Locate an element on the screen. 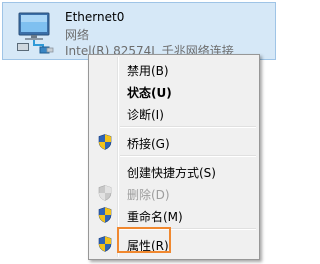 This screenshot has height=264, width=320. menu-item-disable: 禁用(B) is located at coordinates (174, 69).